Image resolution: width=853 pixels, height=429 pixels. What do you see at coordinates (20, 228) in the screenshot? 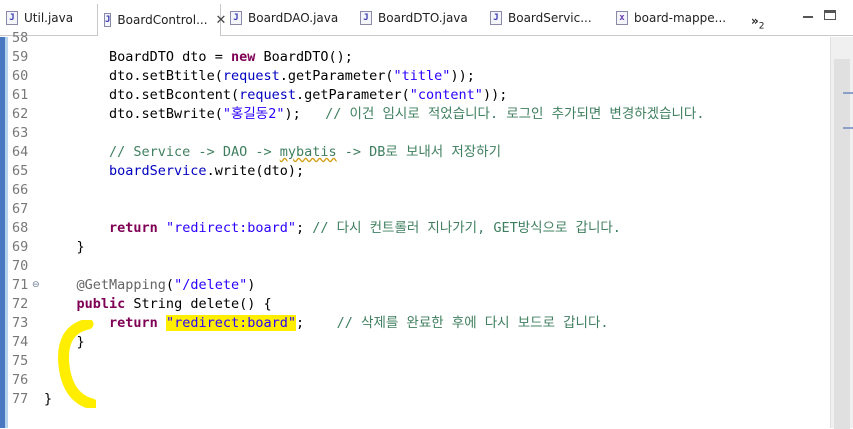
I see `line-number: 68` at bounding box center [20, 228].